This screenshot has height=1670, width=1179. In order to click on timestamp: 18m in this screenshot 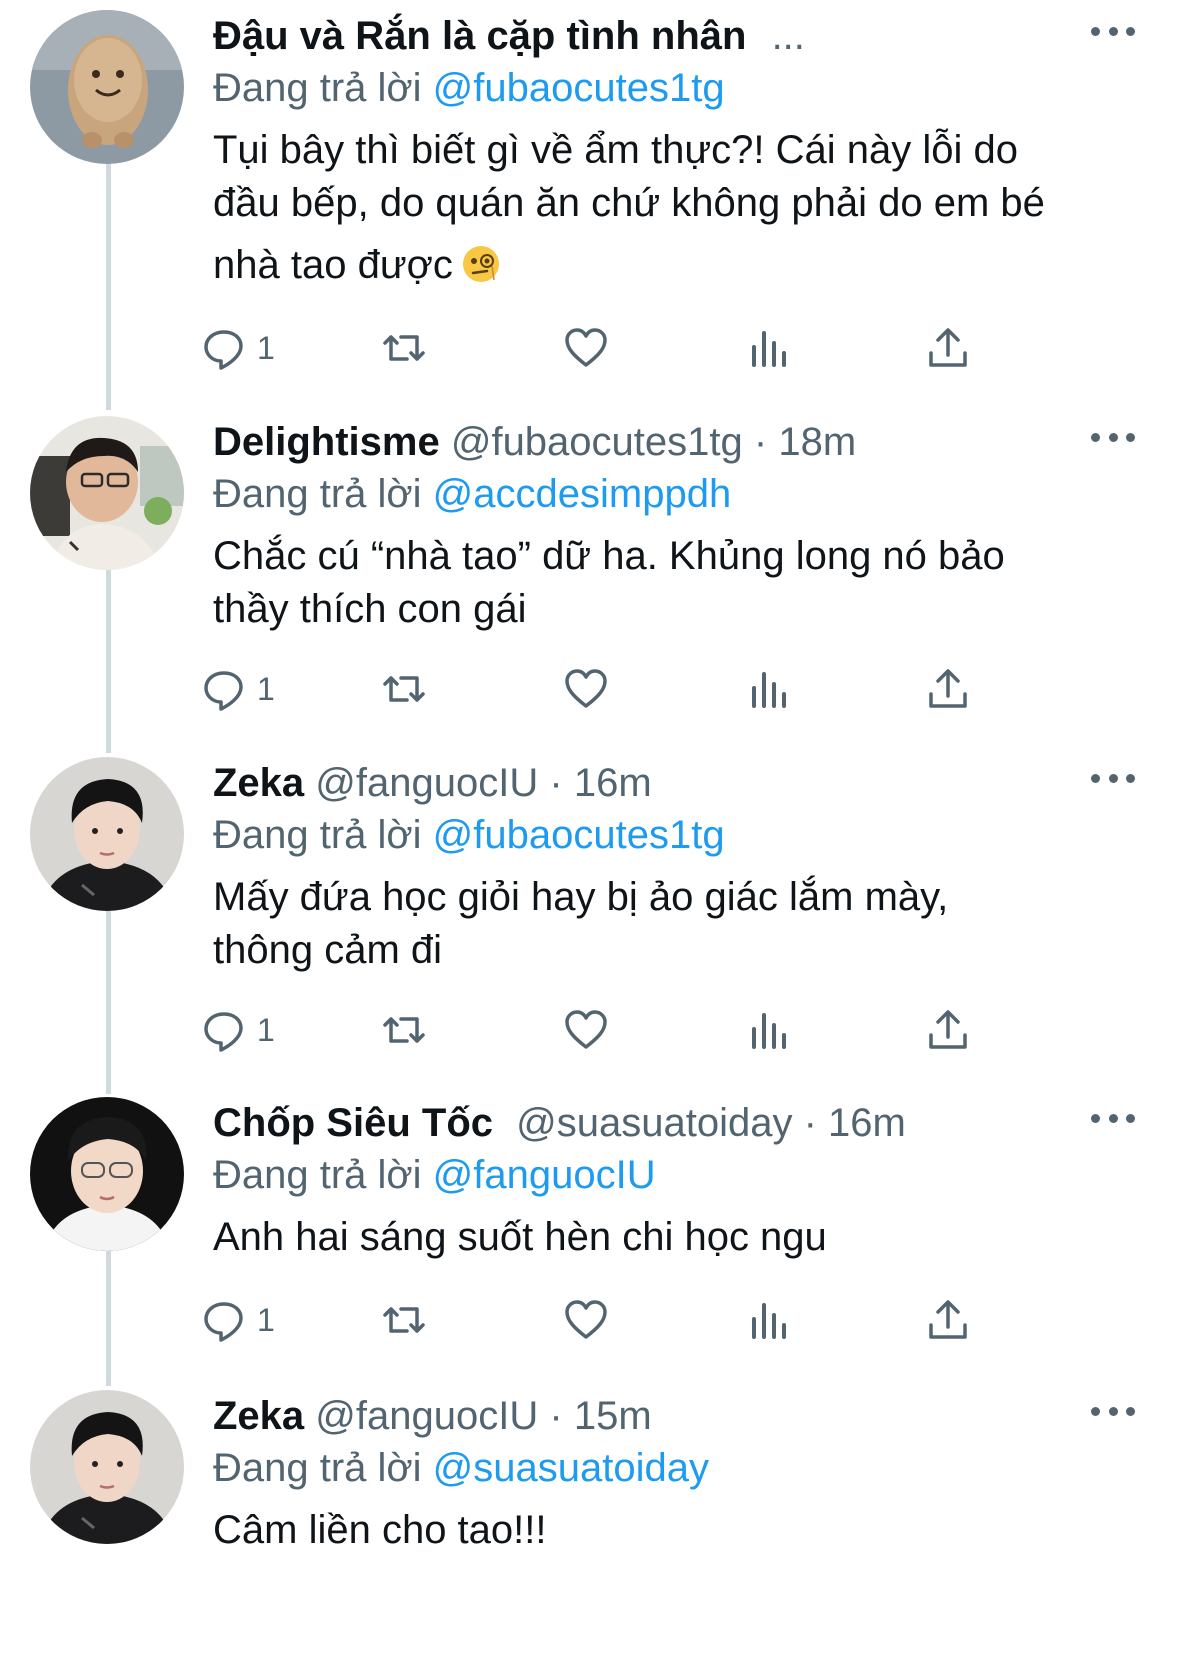, I will do `click(817, 442)`.